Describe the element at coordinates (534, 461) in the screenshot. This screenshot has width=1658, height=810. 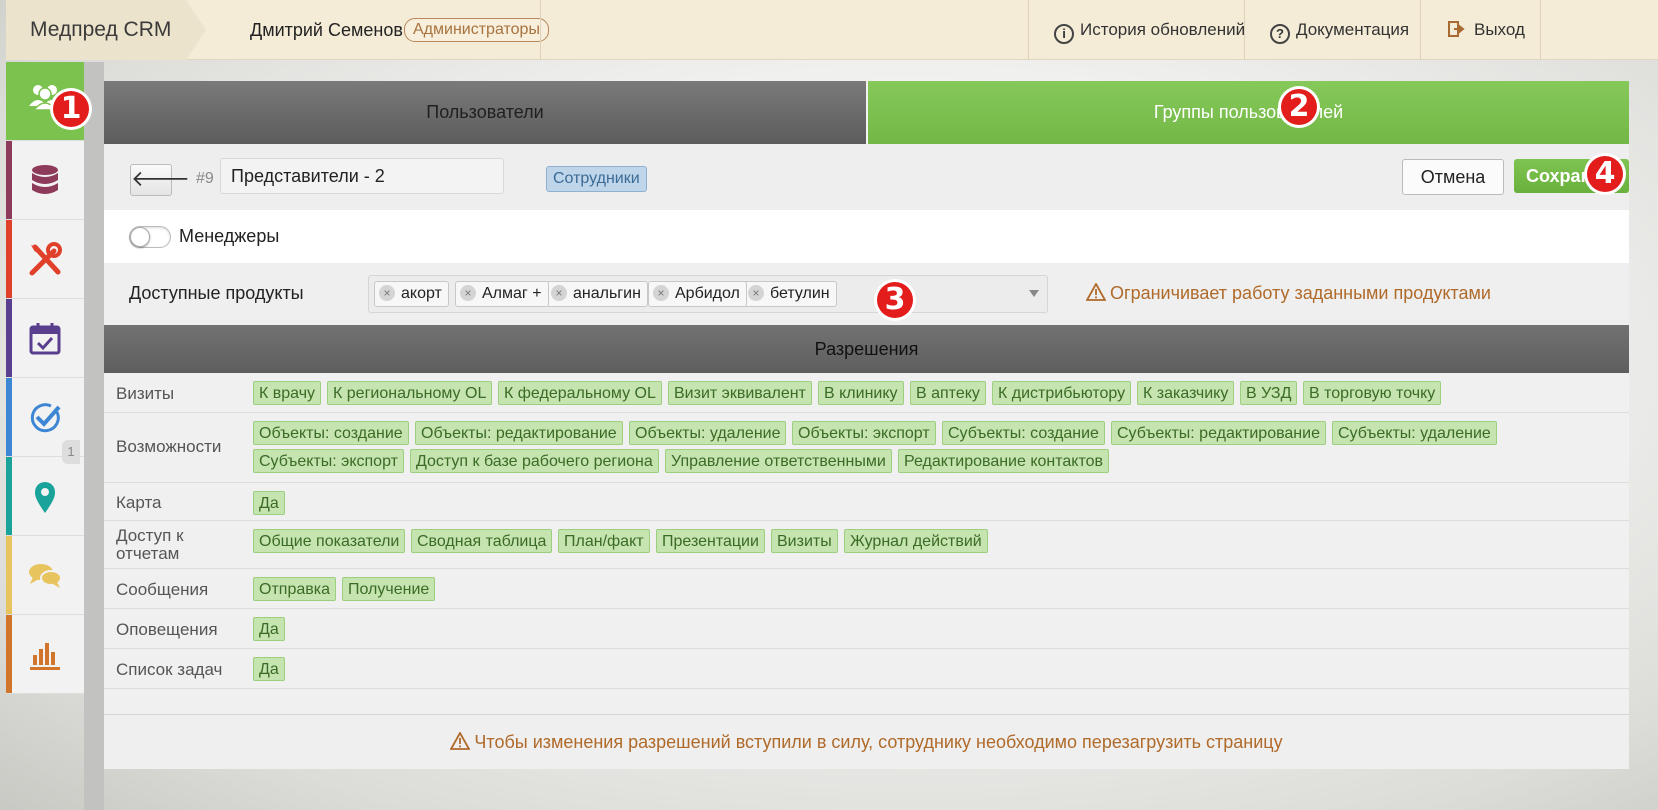
I see `permission-tag: Доступ к базе рабочего региона` at that location.